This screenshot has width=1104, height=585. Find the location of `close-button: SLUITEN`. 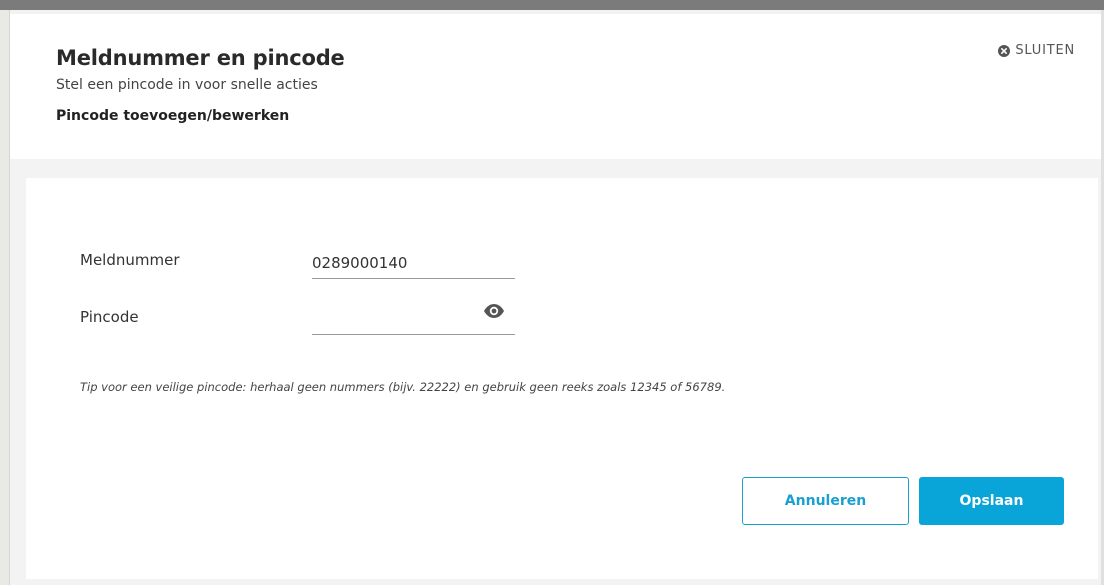

close-button: SLUITEN is located at coordinates (1036, 50).